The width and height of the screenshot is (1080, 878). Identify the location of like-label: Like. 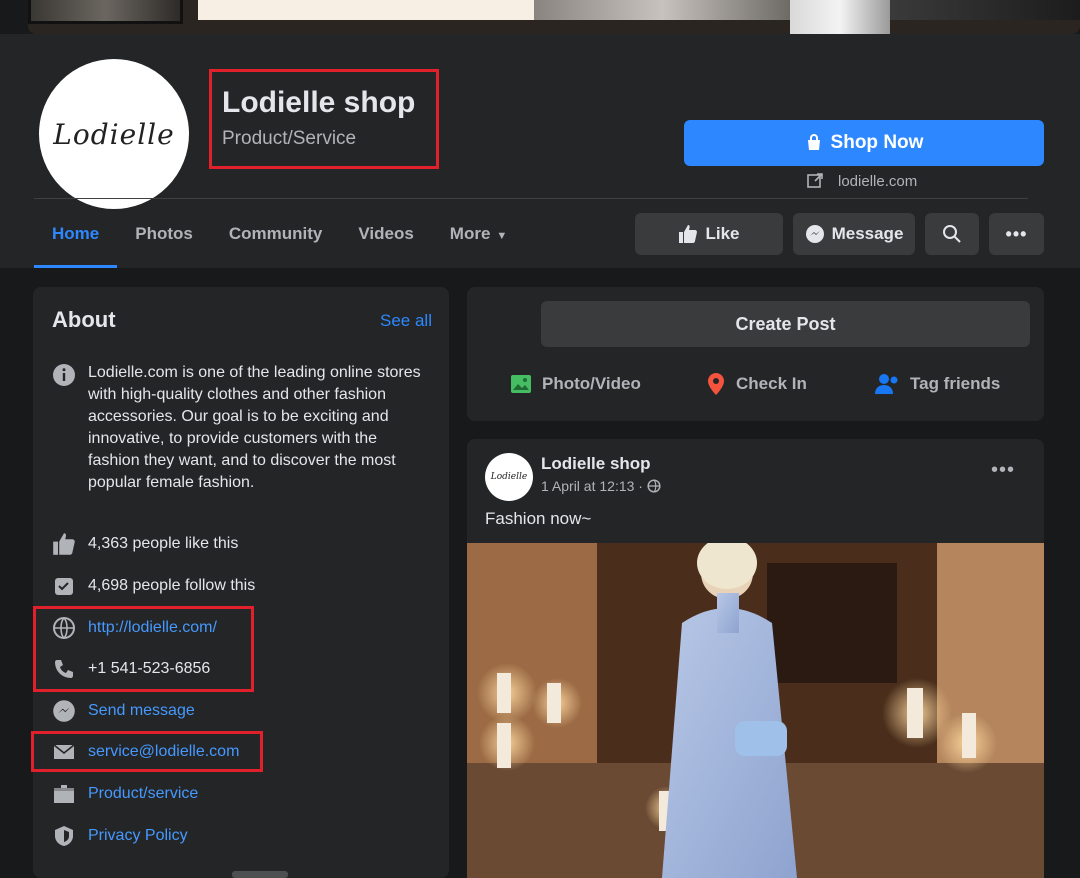
(722, 233).